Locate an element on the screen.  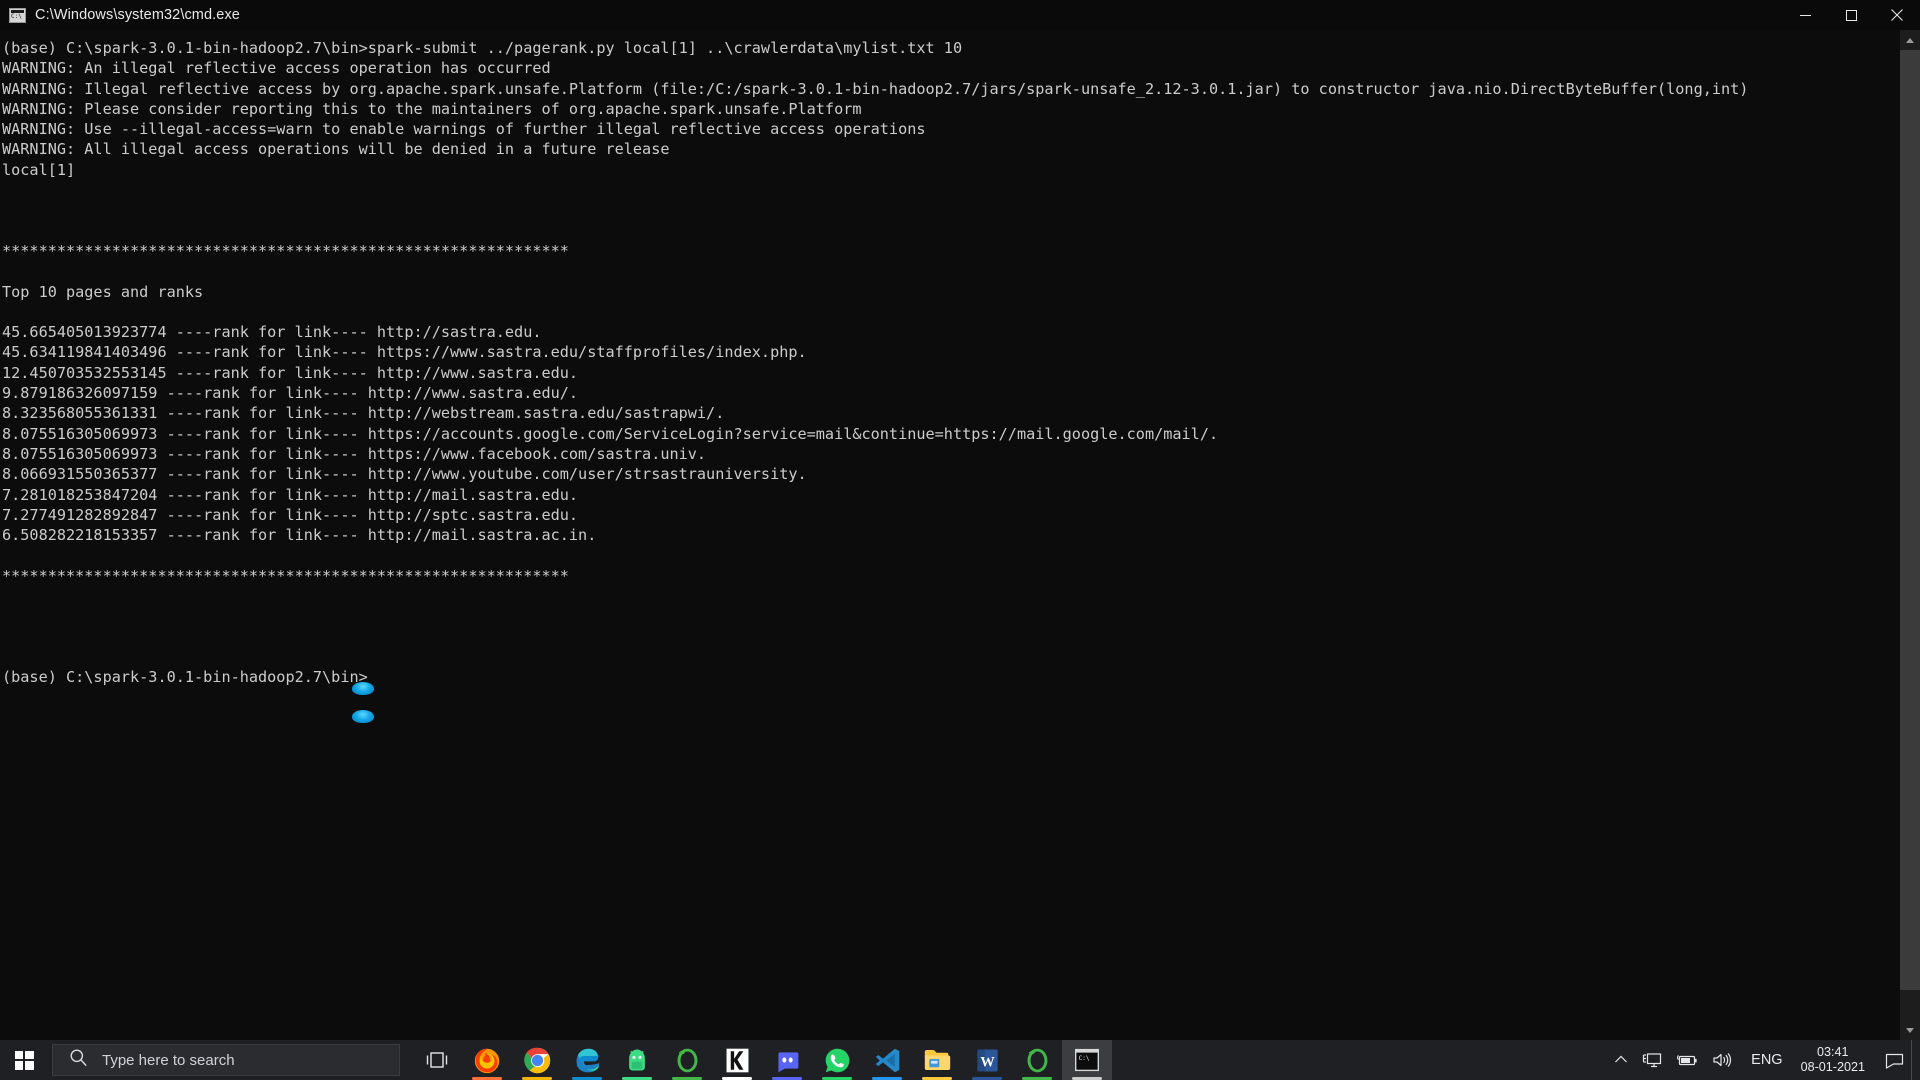
clock: 03:41 08-01-2021 is located at coordinates (1836, 1060).